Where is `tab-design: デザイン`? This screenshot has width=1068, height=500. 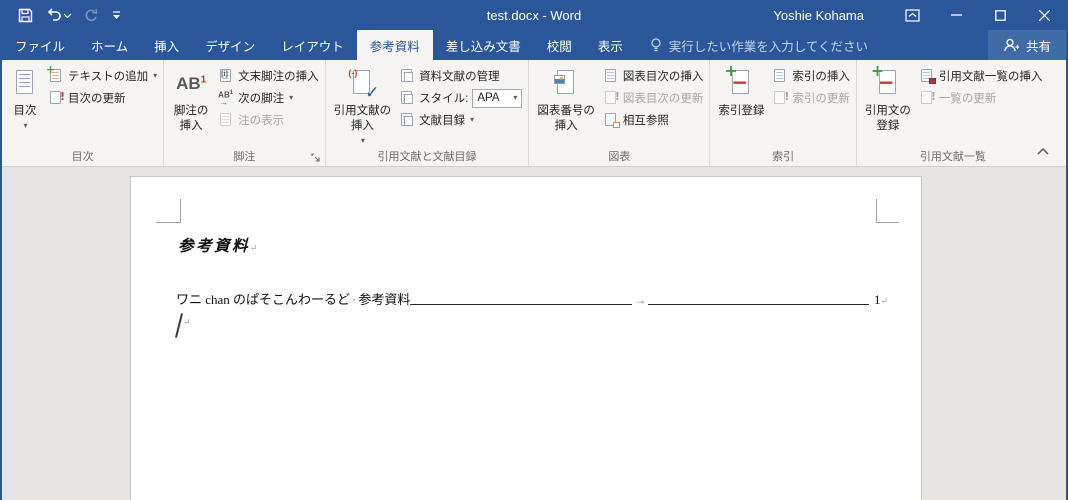 tab-design: デザイン is located at coordinates (230, 45).